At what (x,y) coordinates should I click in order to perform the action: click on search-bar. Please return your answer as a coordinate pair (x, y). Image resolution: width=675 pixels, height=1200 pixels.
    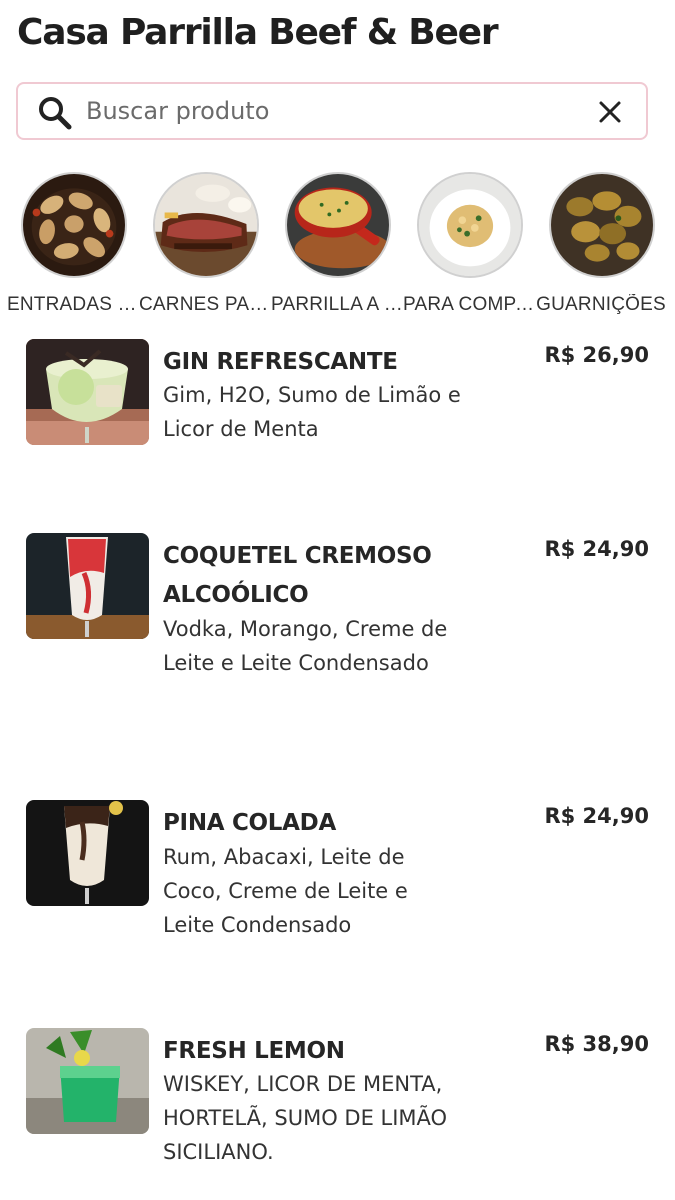
    Looking at the image, I should click on (332, 111).